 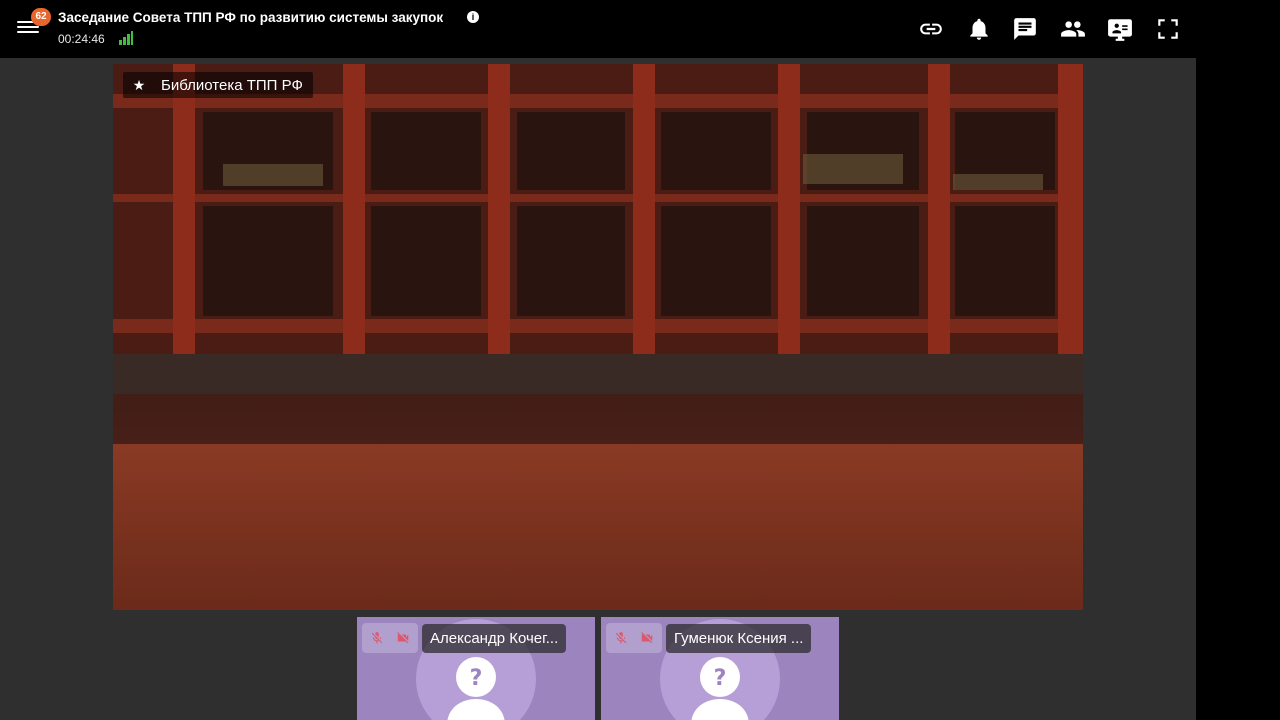 I want to click on pinned-source-label: ★ Библиотека ТПП РФ, so click(x=218, y=85).